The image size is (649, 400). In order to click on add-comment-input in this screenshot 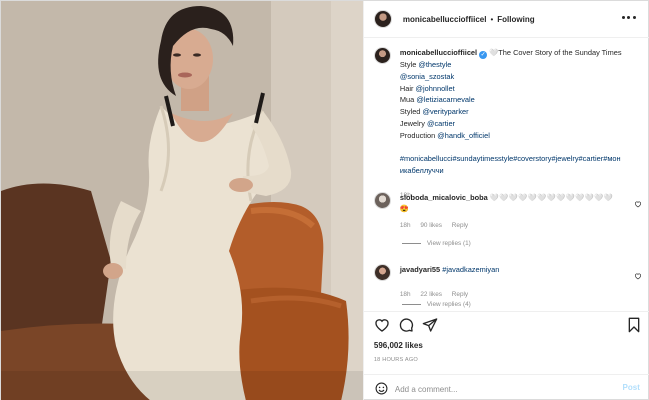, I will do `click(504, 389)`.